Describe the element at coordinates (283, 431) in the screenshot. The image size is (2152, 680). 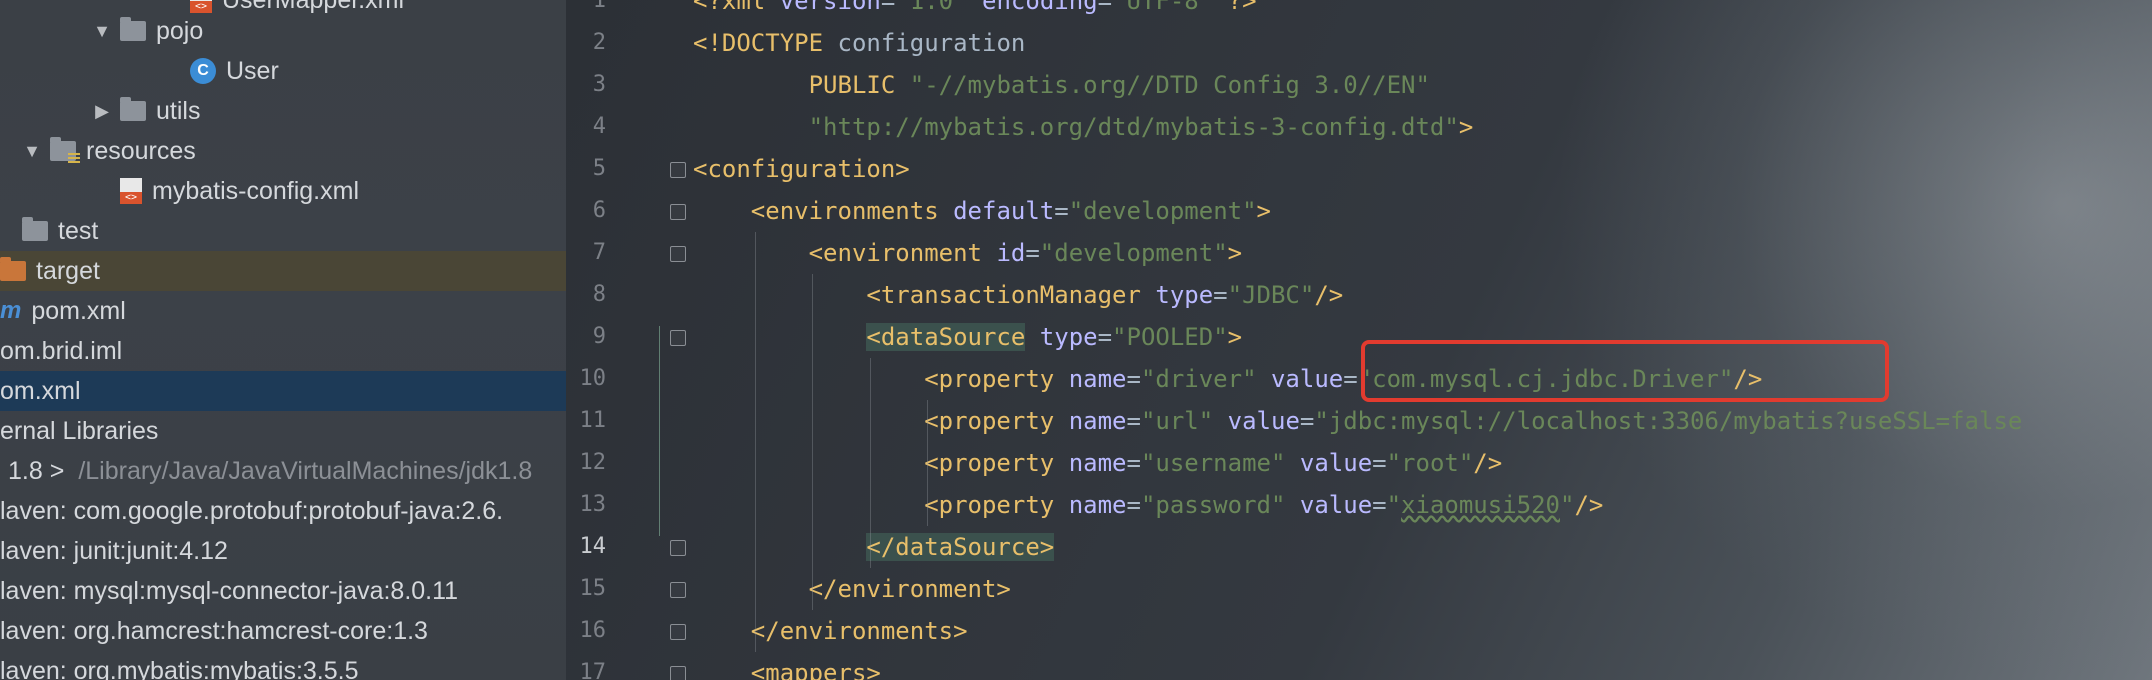
I see `tree-item: ernal Libraries` at that location.